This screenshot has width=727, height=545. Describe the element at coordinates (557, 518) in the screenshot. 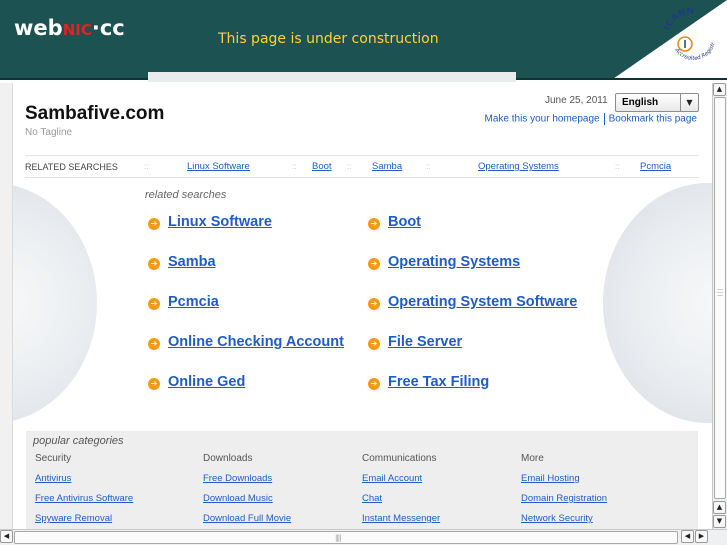

I see `category-link: Network Security` at that location.